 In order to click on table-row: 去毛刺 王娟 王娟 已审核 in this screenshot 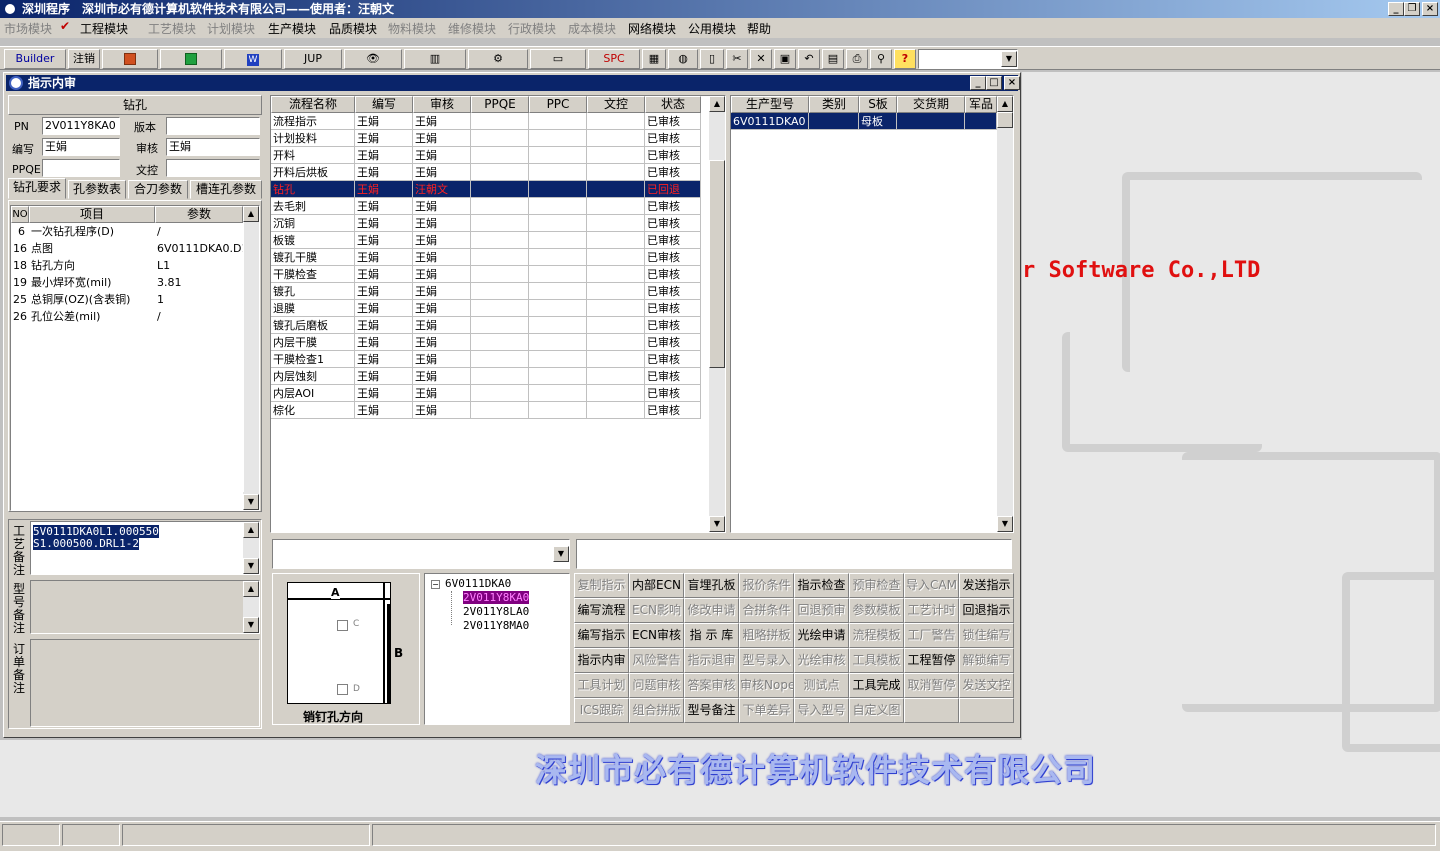, I will do `click(486, 206)`.